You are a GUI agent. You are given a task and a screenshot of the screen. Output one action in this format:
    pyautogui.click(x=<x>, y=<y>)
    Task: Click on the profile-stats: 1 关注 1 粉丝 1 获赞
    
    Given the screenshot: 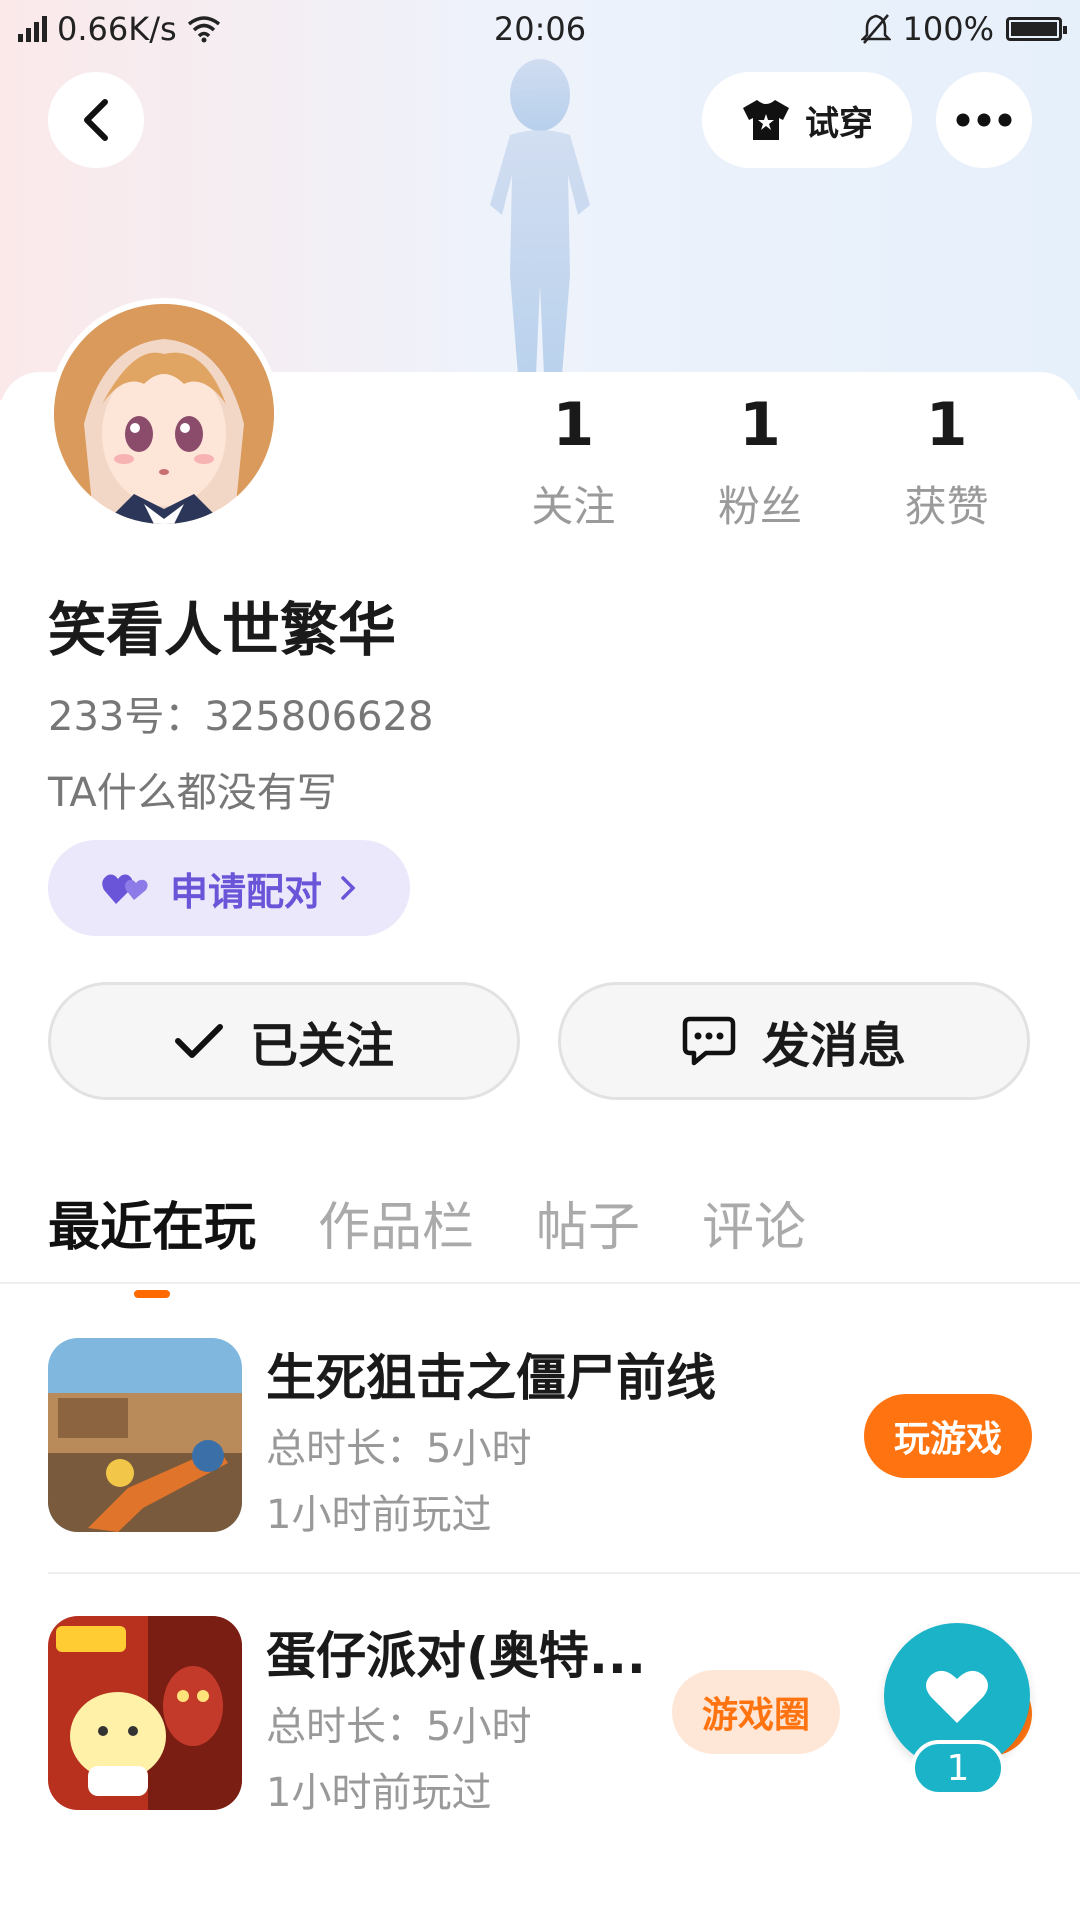 What is the action you would take?
    pyautogui.click(x=760, y=464)
    